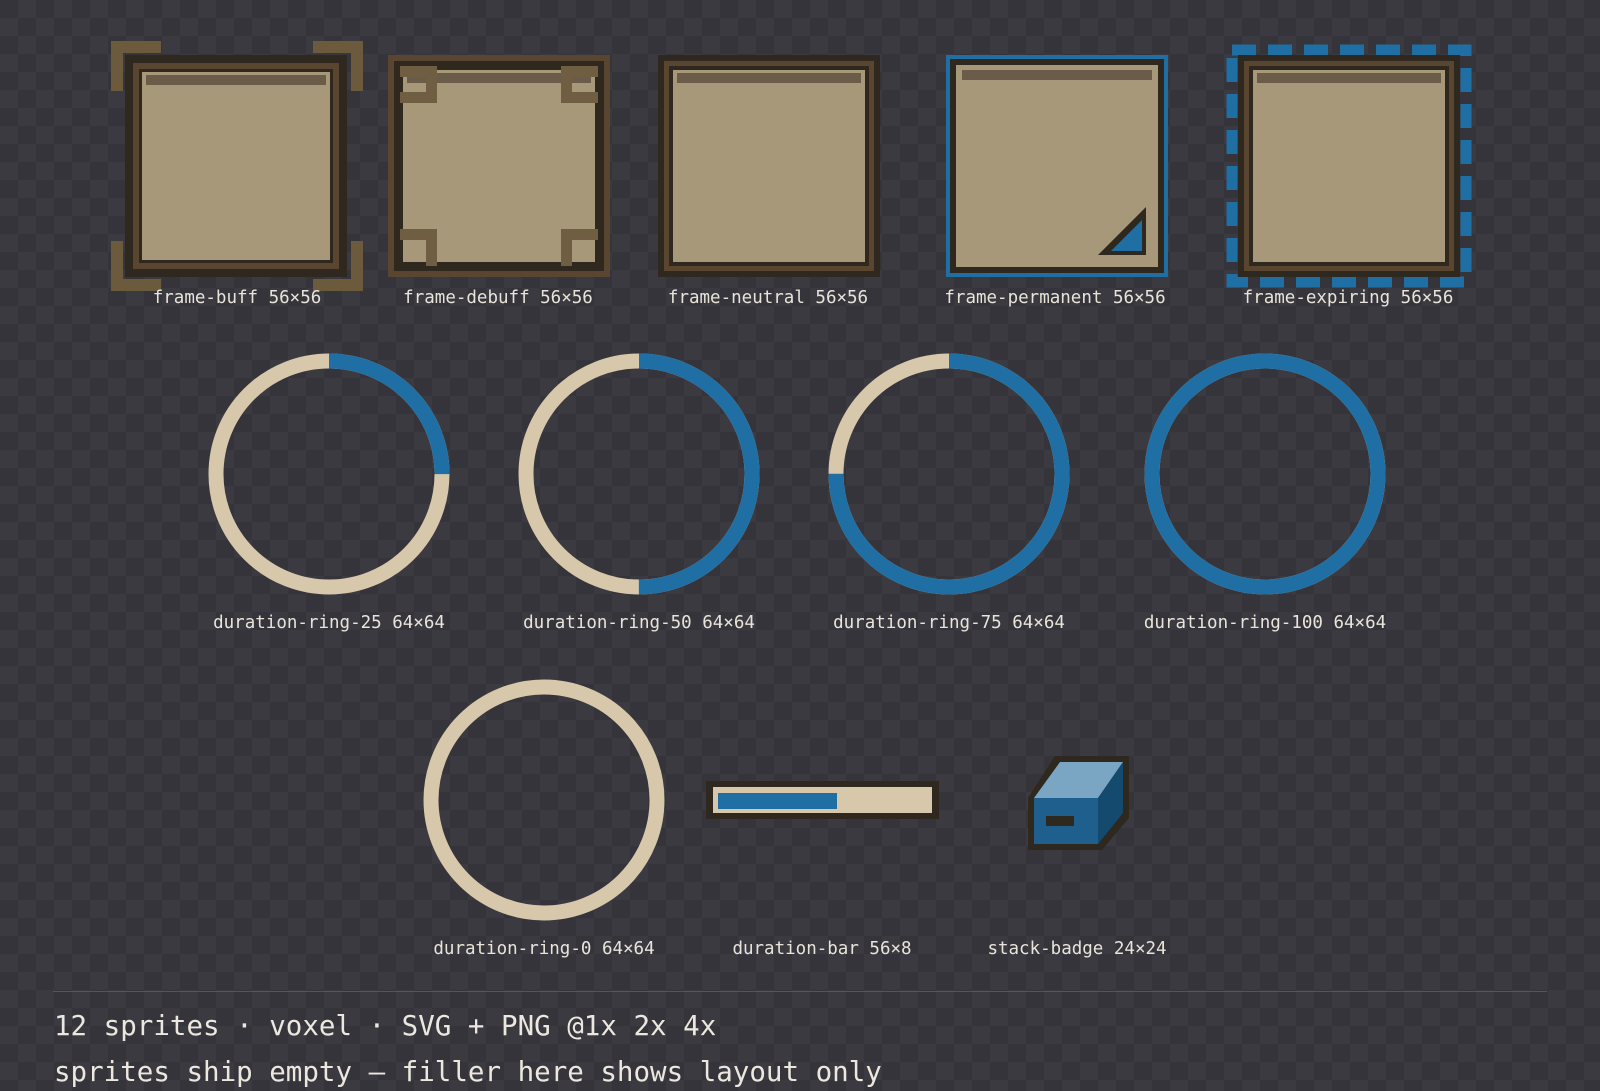 This screenshot has height=1091, width=1600. What do you see at coordinates (822, 949) in the screenshot?
I see `duration-bar-label: duration-bar 56×8` at bounding box center [822, 949].